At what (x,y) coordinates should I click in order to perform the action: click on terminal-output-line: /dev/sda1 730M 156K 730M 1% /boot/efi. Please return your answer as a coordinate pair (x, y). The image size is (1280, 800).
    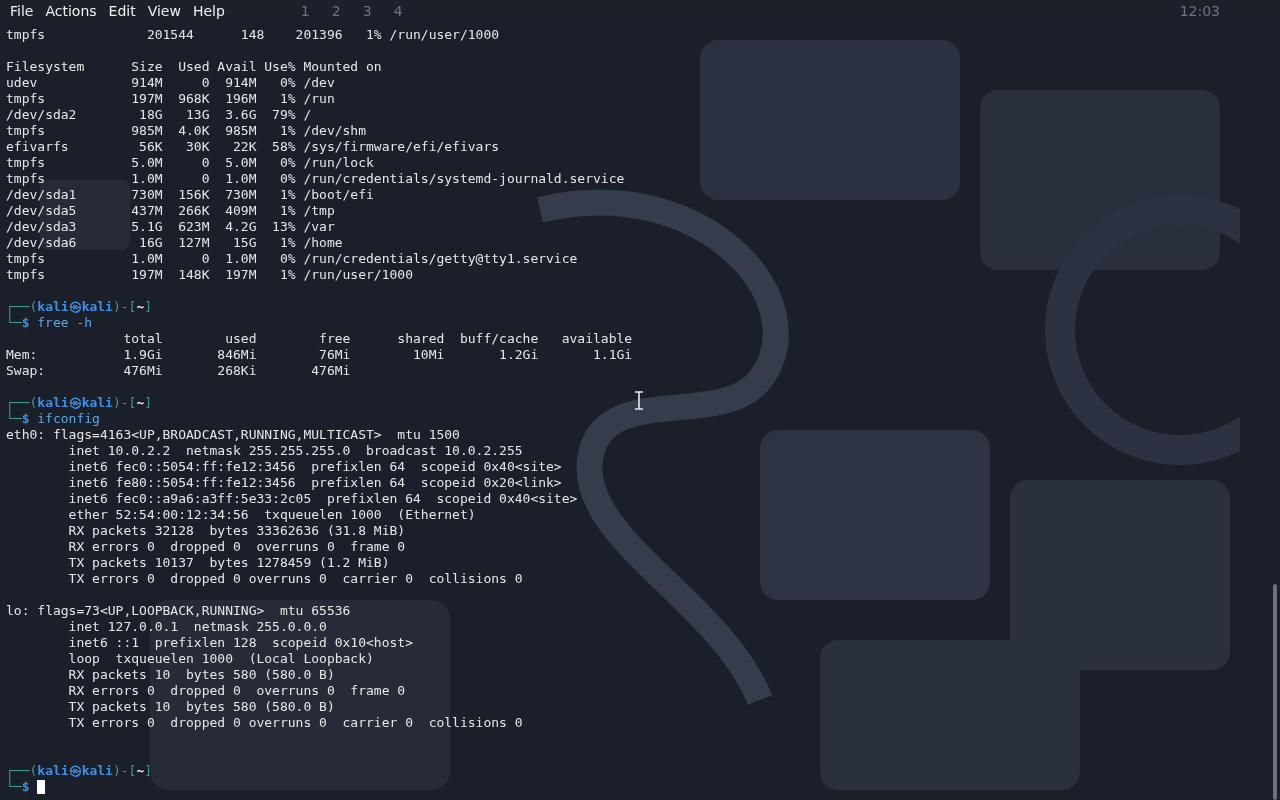
    Looking at the image, I should click on (190, 195).